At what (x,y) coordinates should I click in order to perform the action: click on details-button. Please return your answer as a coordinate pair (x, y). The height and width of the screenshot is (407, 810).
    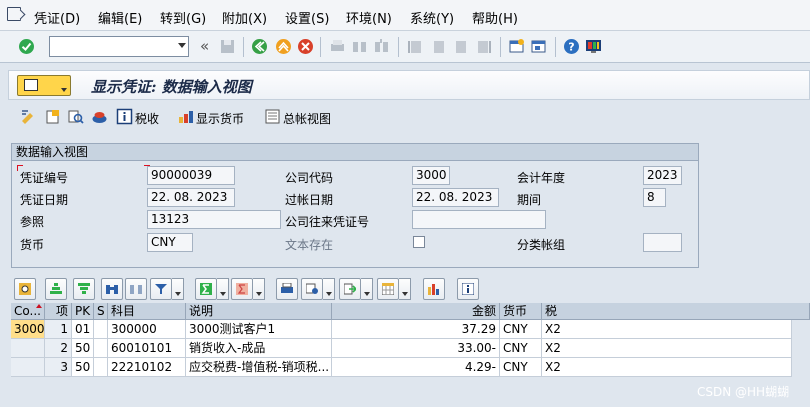
    Looking at the image, I should click on (25, 289).